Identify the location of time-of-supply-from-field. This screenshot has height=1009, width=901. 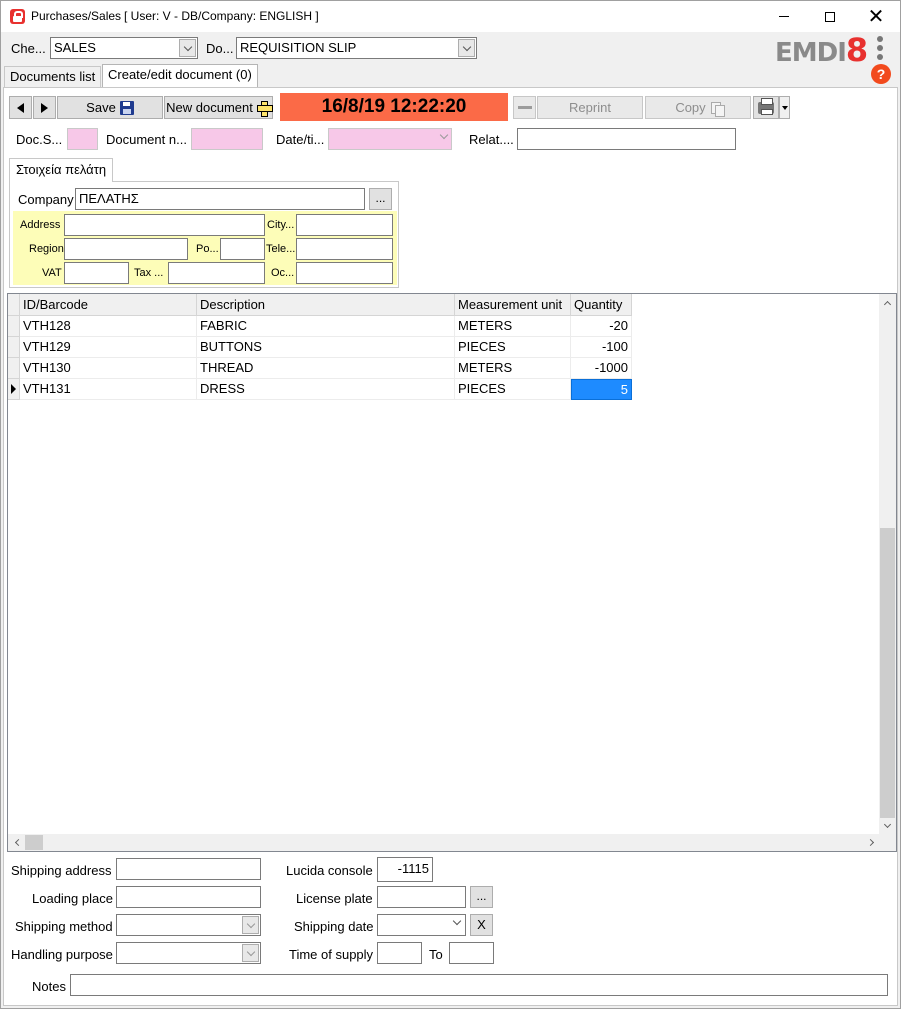
(399, 953).